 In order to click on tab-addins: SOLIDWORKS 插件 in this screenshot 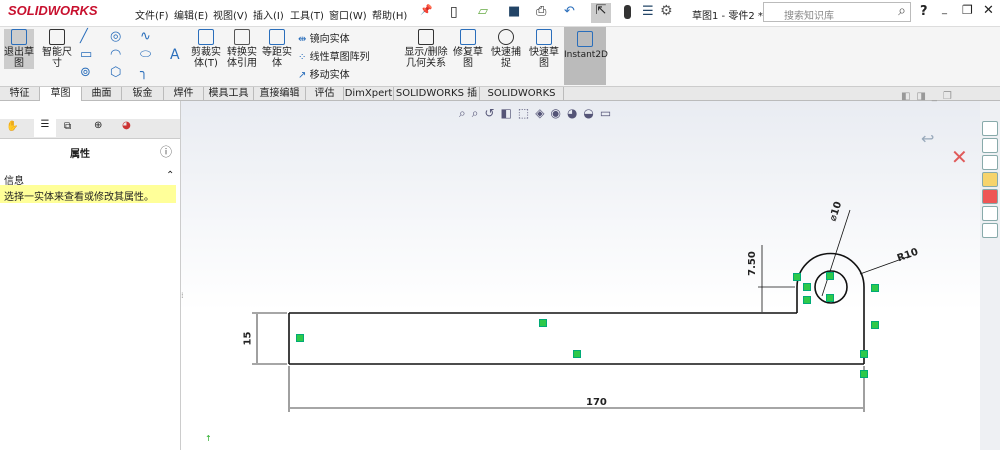, I will do `click(437, 100)`.